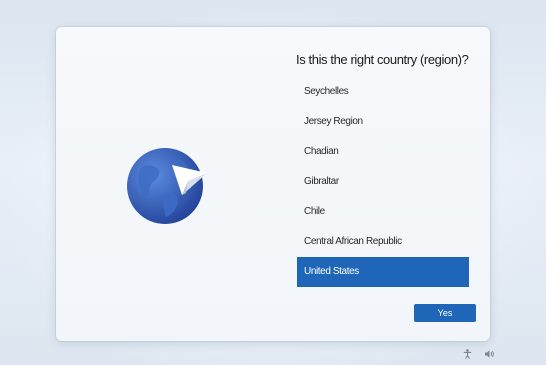 Image resolution: width=546 pixels, height=365 pixels. What do you see at coordinates (383, 122) in the screenshot?
I see `country-item-jersey-region: Jersey Region` at bounding box center [383, 122].